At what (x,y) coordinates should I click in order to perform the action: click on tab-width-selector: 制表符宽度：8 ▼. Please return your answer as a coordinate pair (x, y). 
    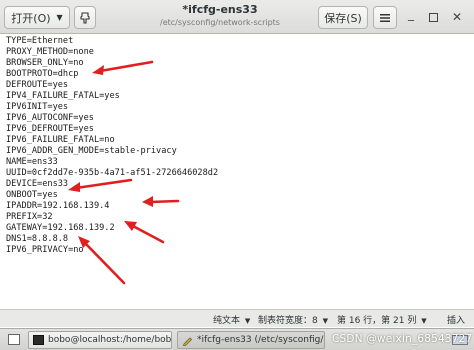
    Looking at the image, I should click on (293, 319).